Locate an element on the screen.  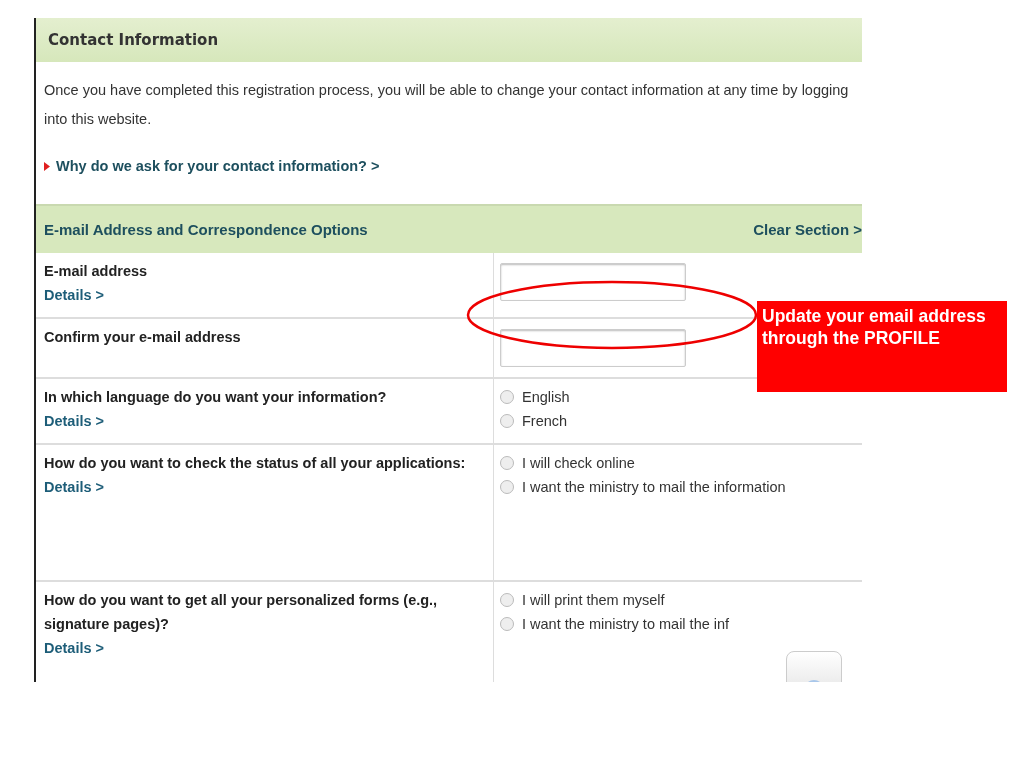
field-label: How do you want to get all your personalized forms (e.g., signature pages)? is located at coordinates (241, 612).